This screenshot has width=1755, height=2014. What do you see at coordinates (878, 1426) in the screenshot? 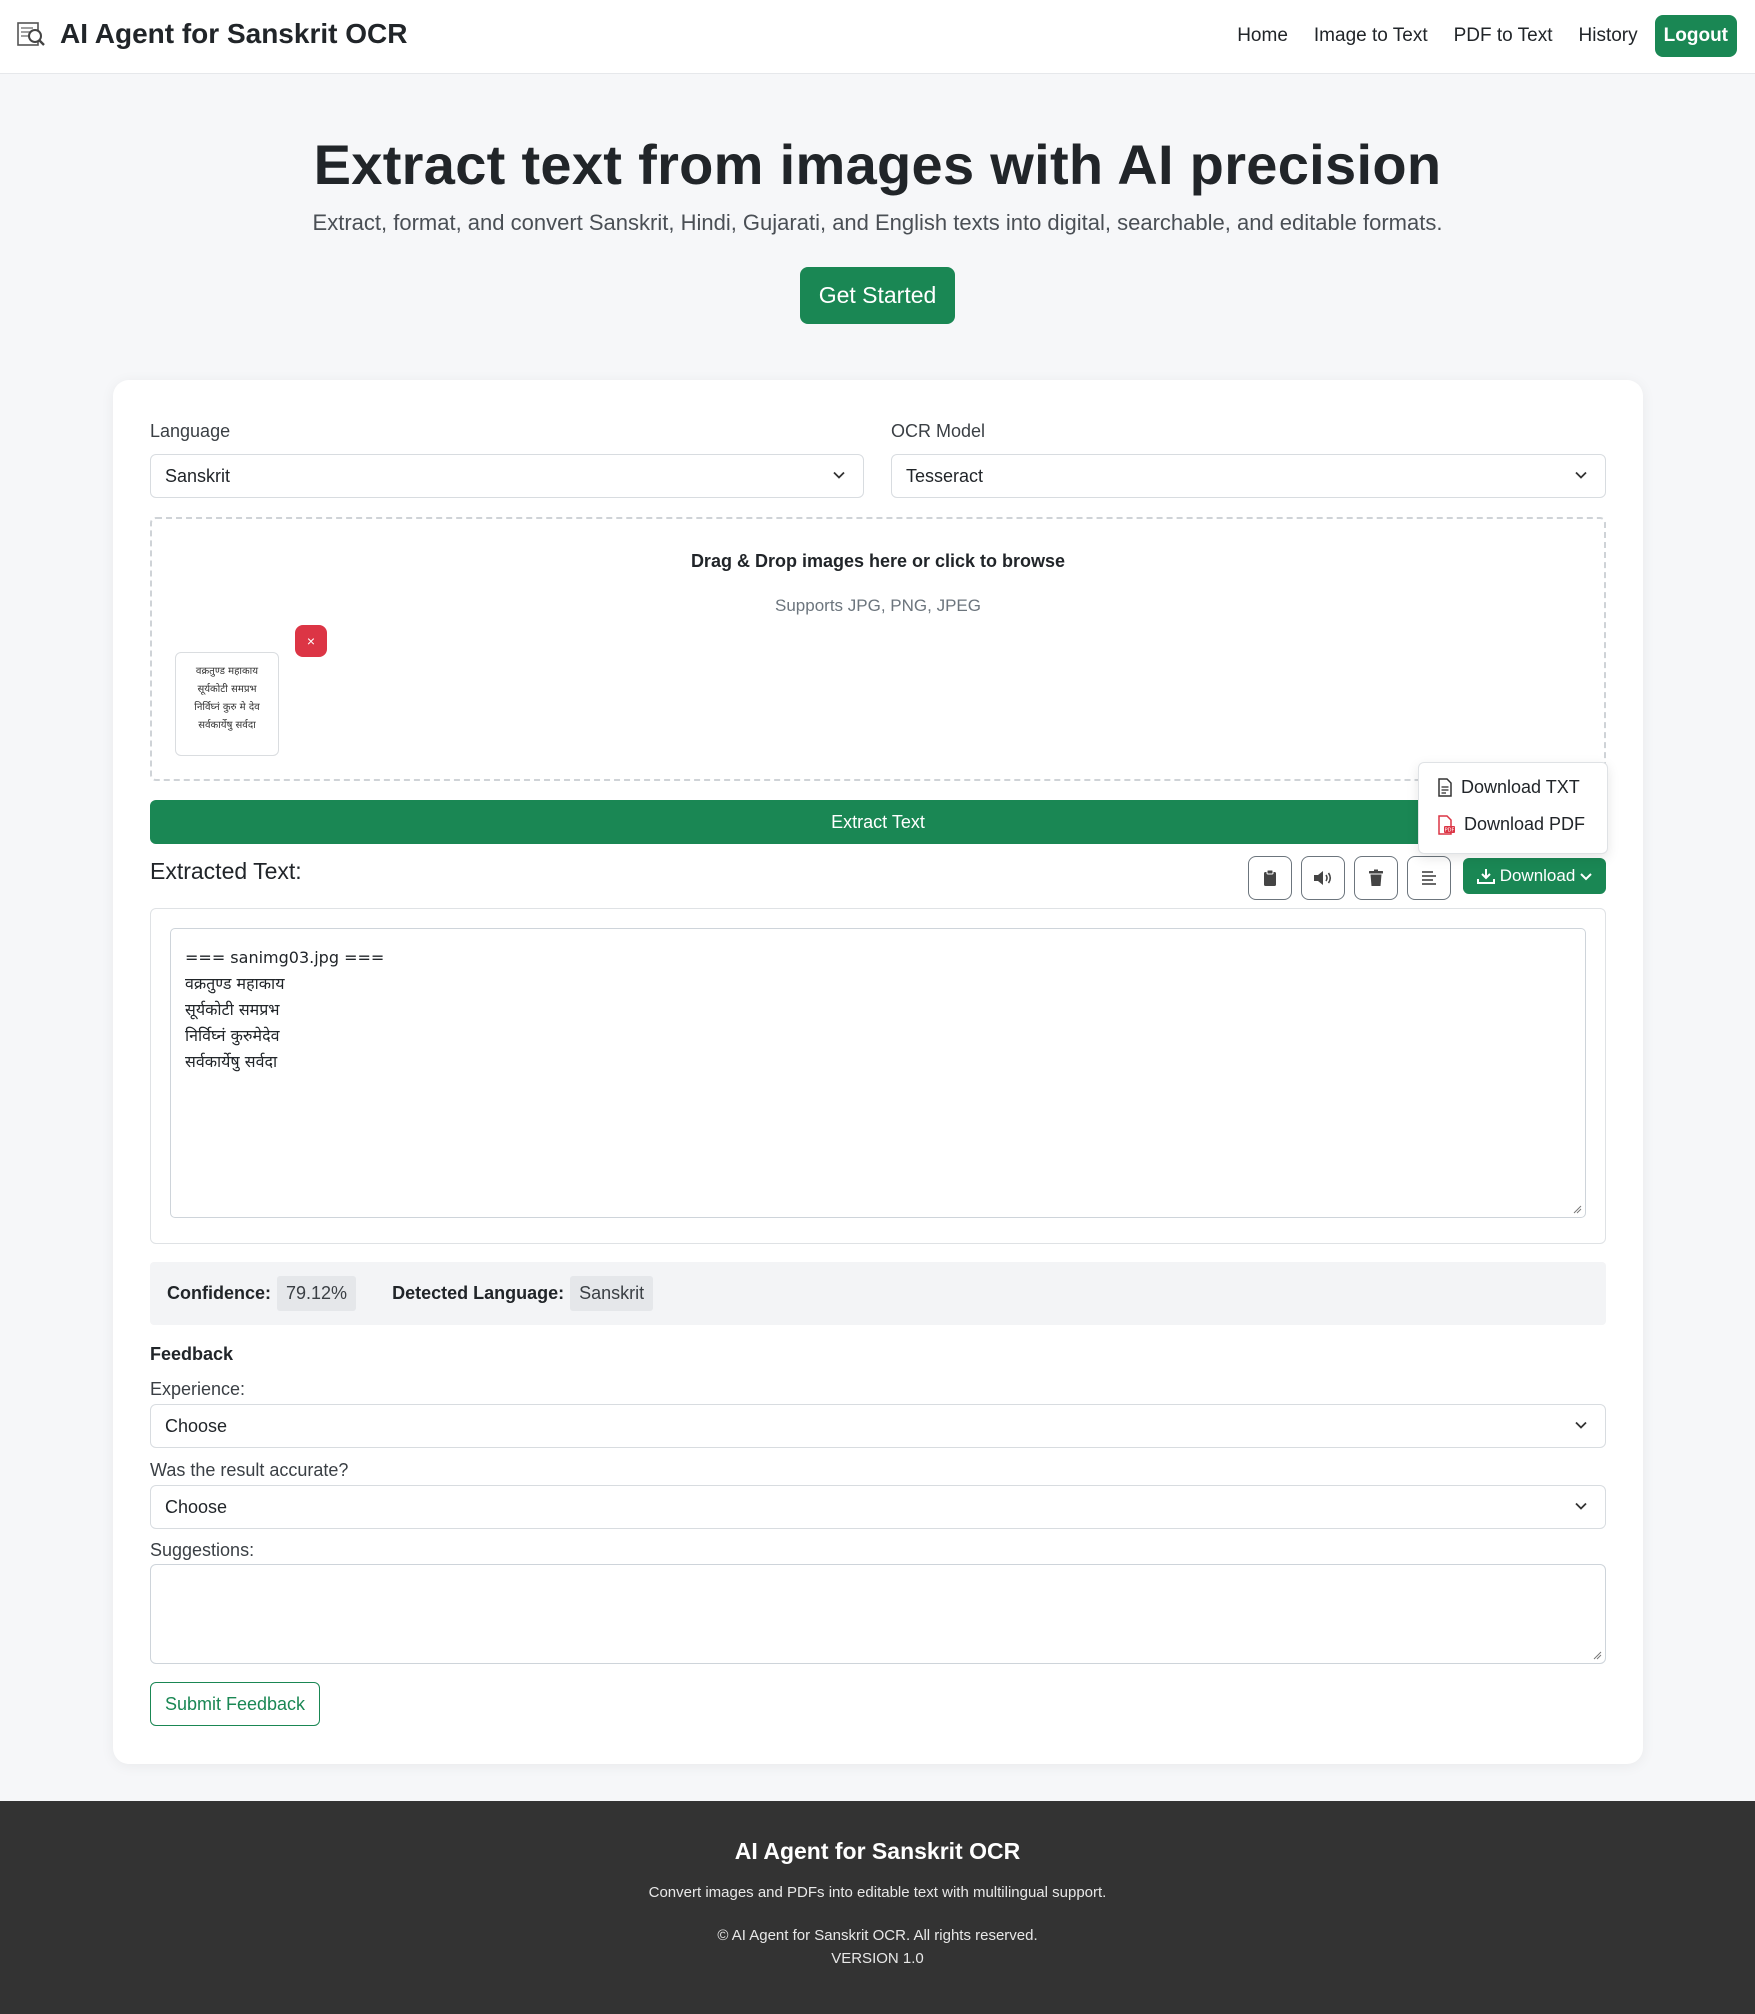
I see `experience-select: Choose` at bounding box center [878, 1426].